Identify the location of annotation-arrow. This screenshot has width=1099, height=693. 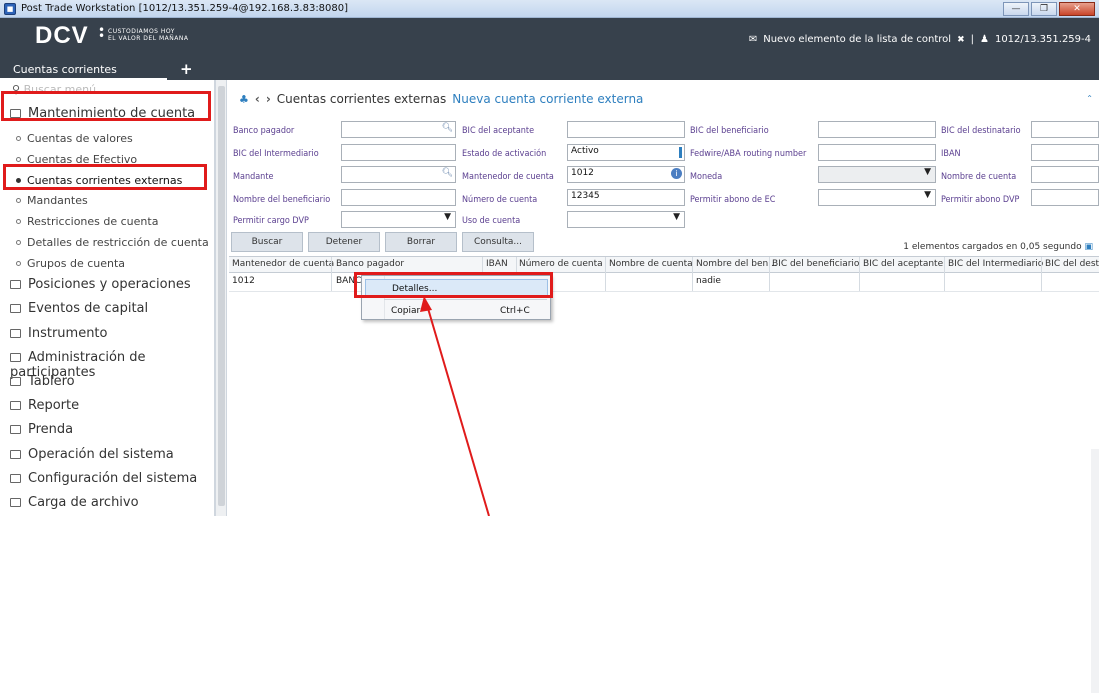
(455, 406).